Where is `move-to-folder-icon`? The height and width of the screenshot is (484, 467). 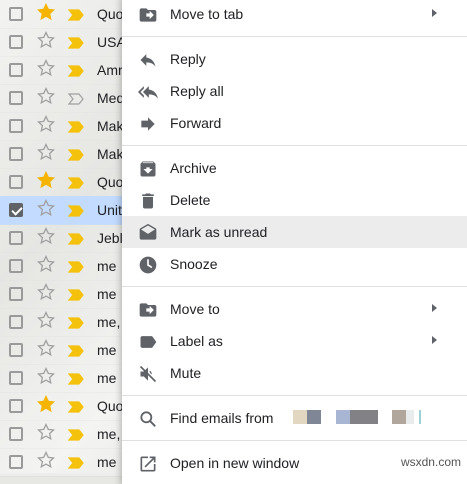
move-to-folder-icon is located at coordinates (148, 310).